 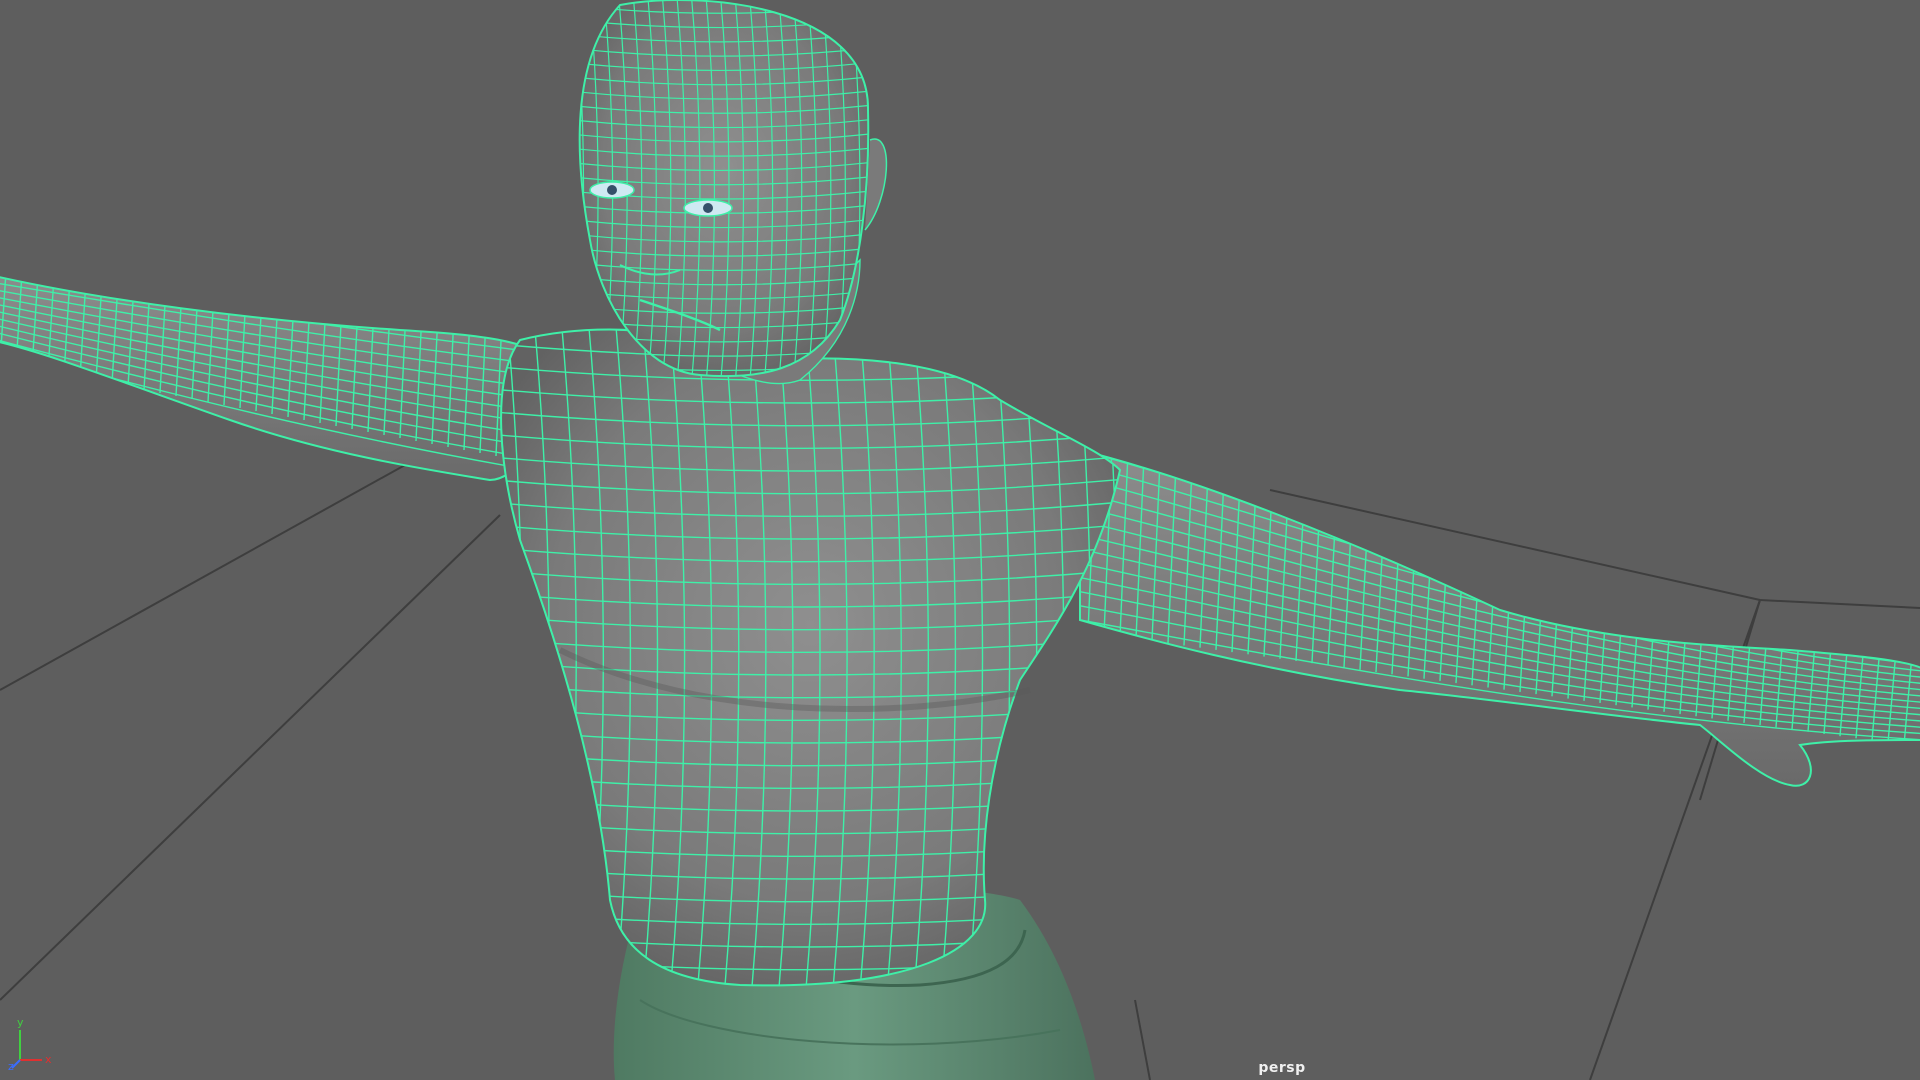 I want to click on right-arm-mesh, so click(x=1499, y=617).